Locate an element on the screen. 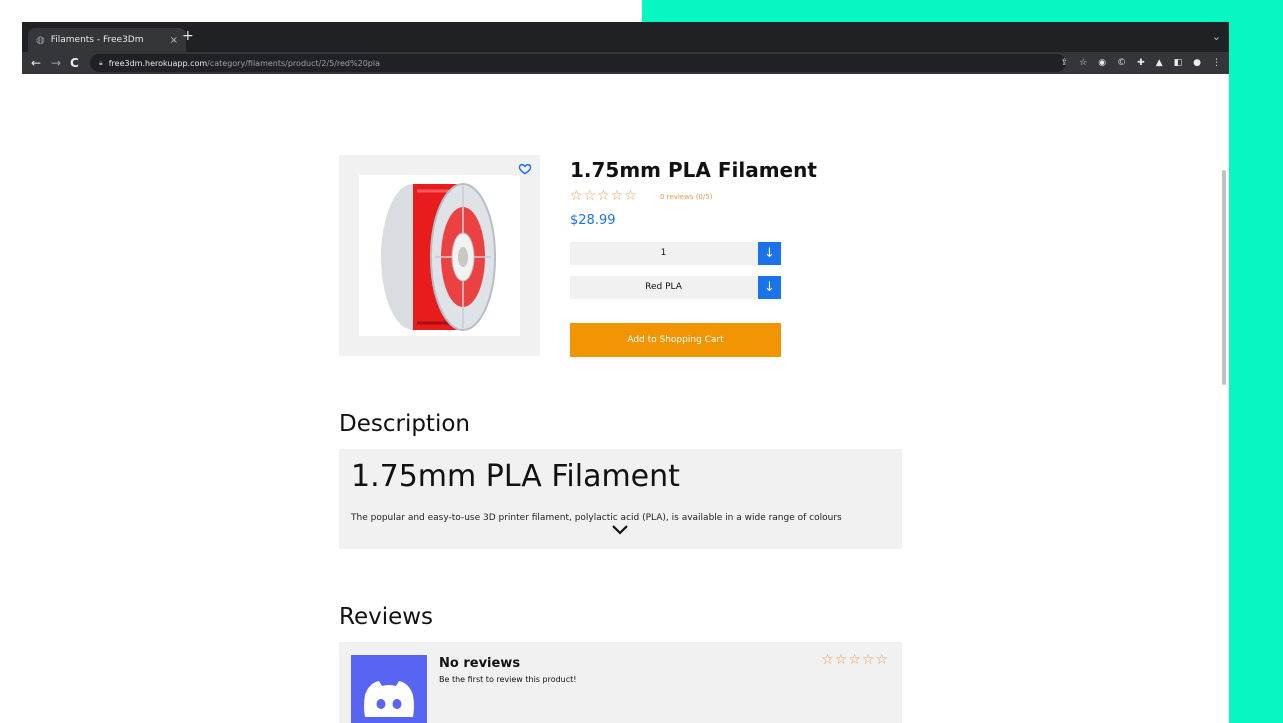 This screenshot has height=723, width=1283. tab-title: Filaments - Free3Dm is located at coordinates (97, 40).